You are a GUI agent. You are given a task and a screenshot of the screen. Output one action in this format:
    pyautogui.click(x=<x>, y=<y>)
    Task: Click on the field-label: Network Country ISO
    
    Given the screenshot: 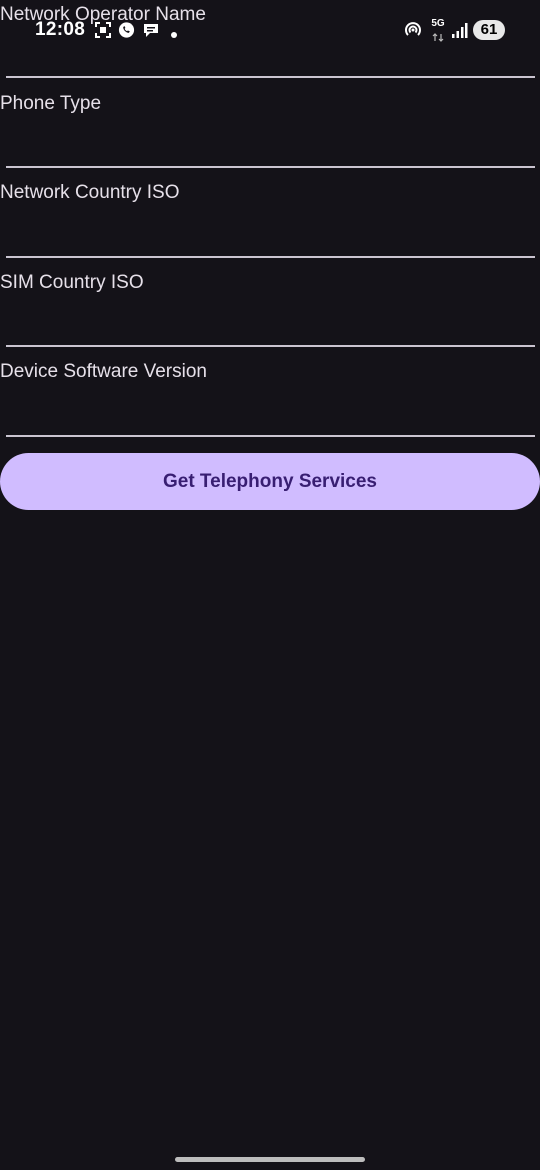 What is the action you would take?
    pyautogui.click(x=90, y=192)
    